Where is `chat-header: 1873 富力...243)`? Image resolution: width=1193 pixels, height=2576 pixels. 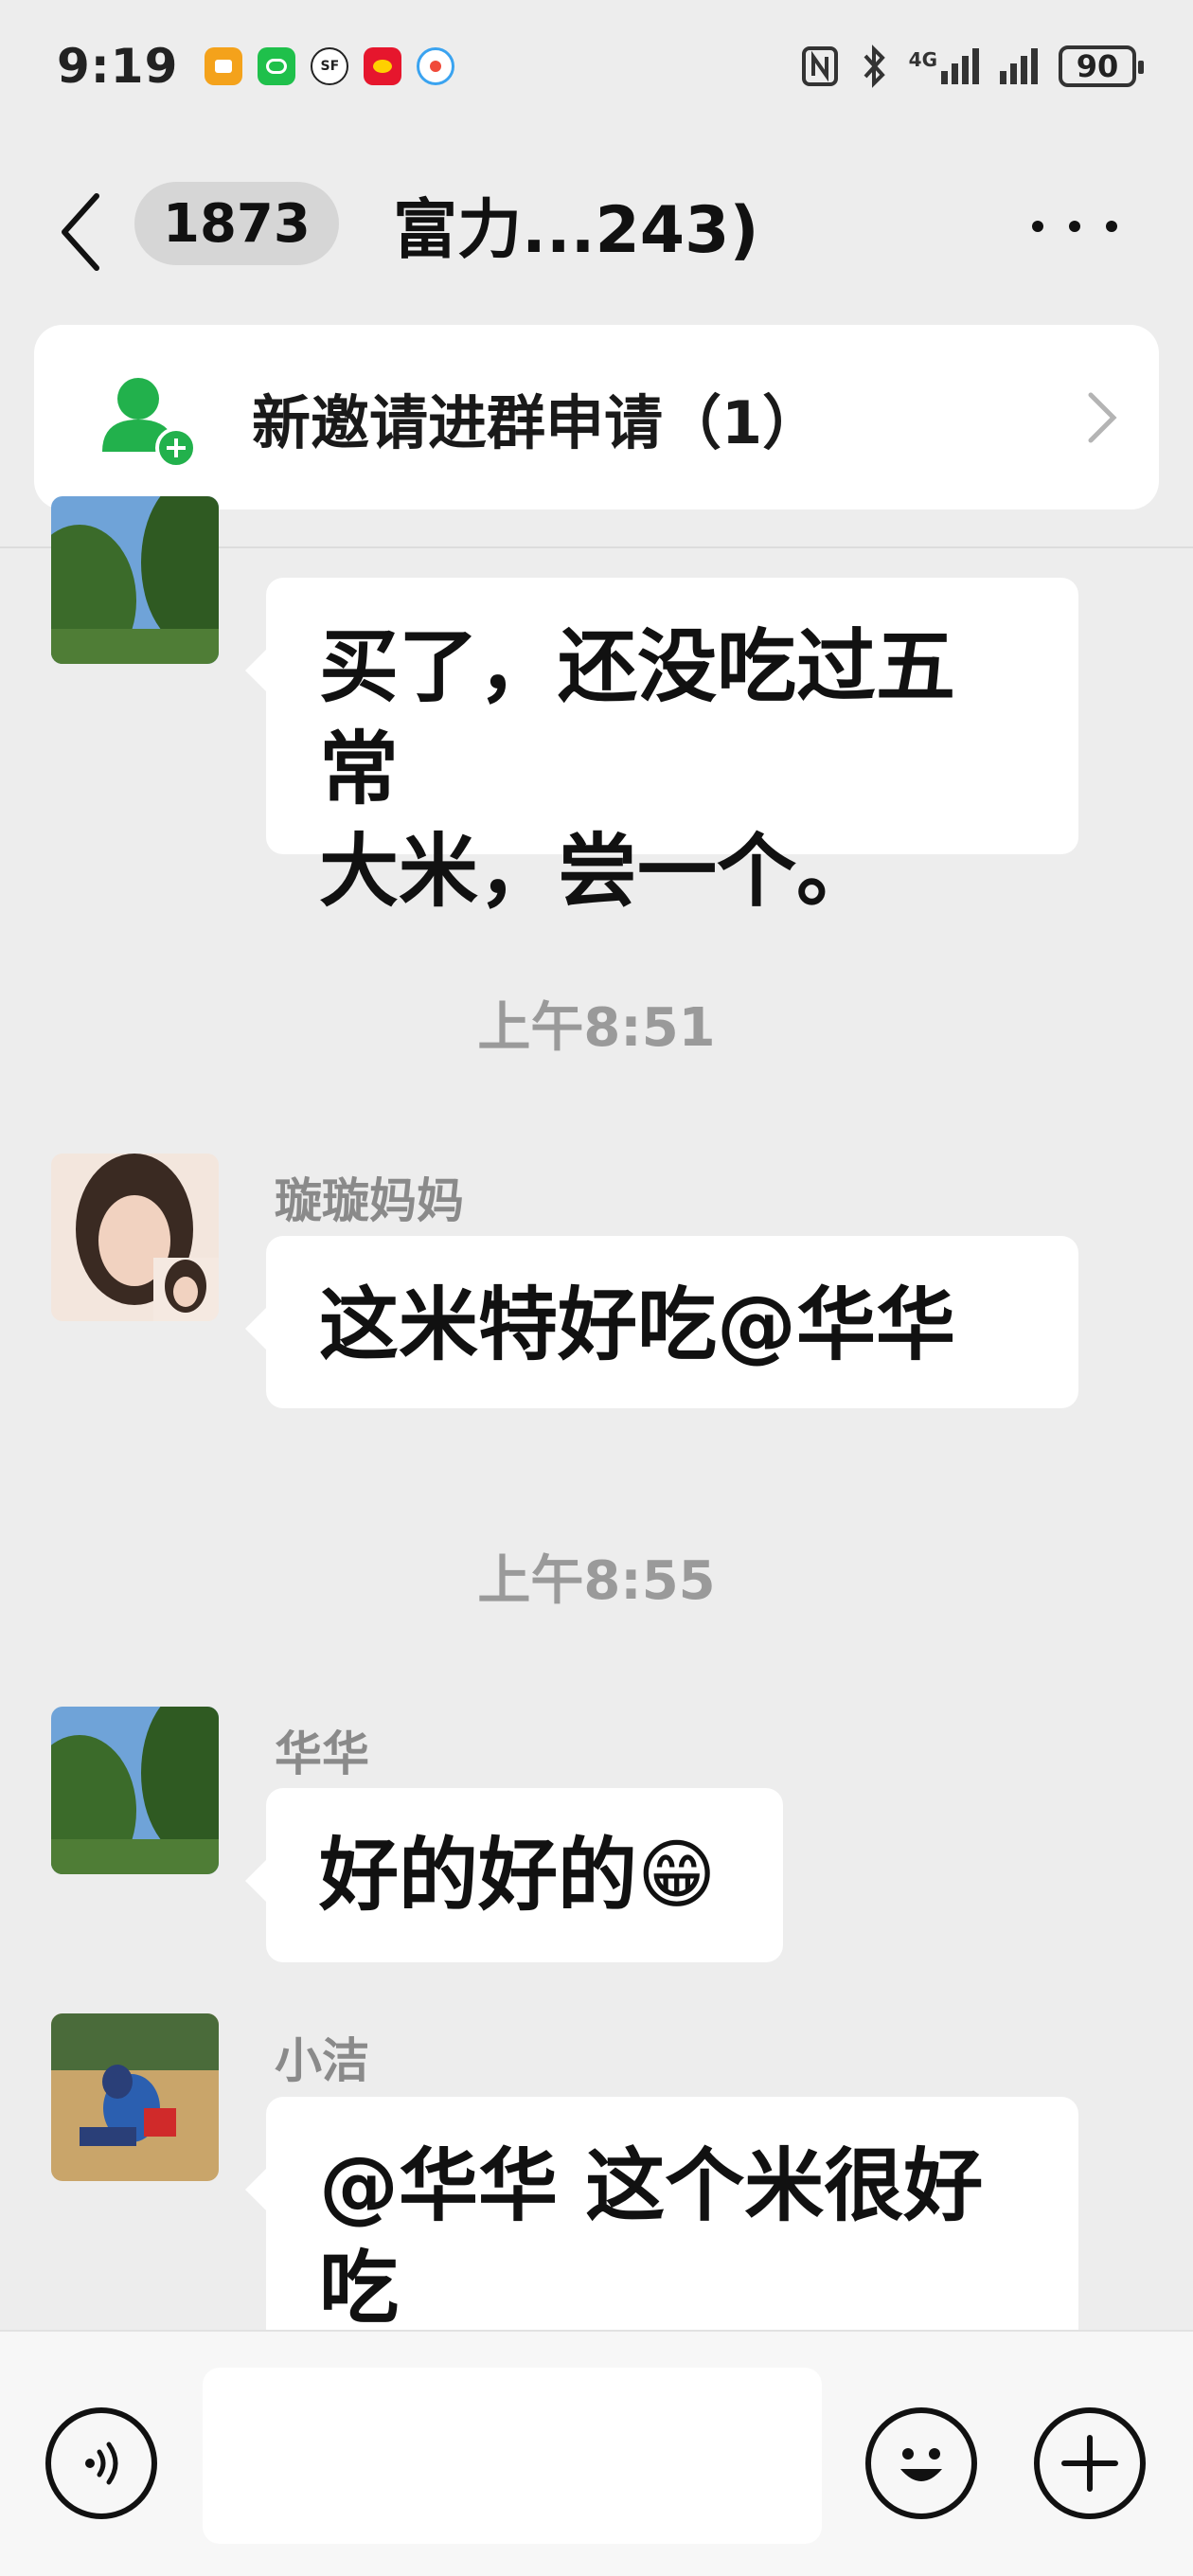
chat-header: 1873 富力...243) is located at coordinates (596, 222).